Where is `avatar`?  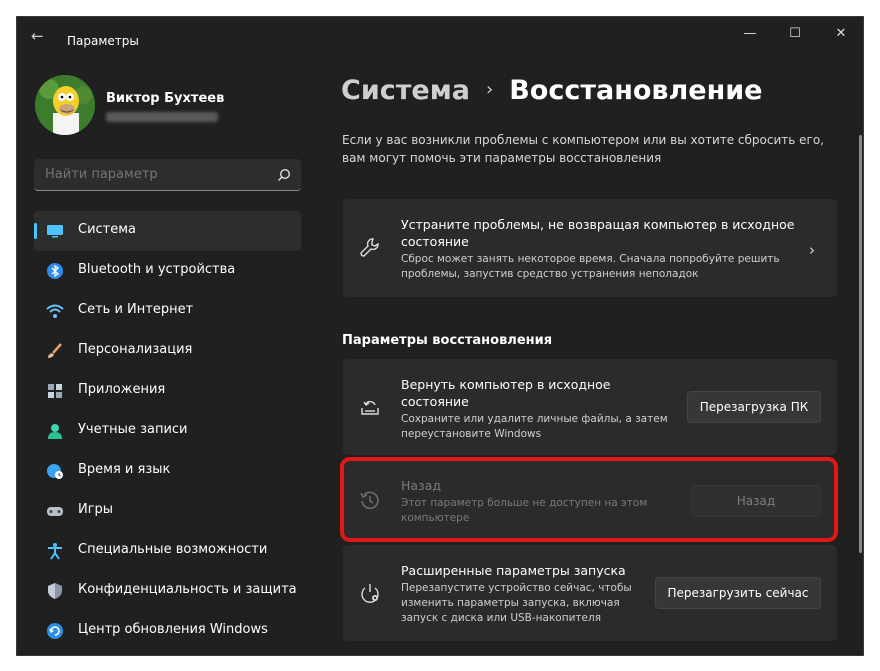
avatar is located at coordinates (65, 105).